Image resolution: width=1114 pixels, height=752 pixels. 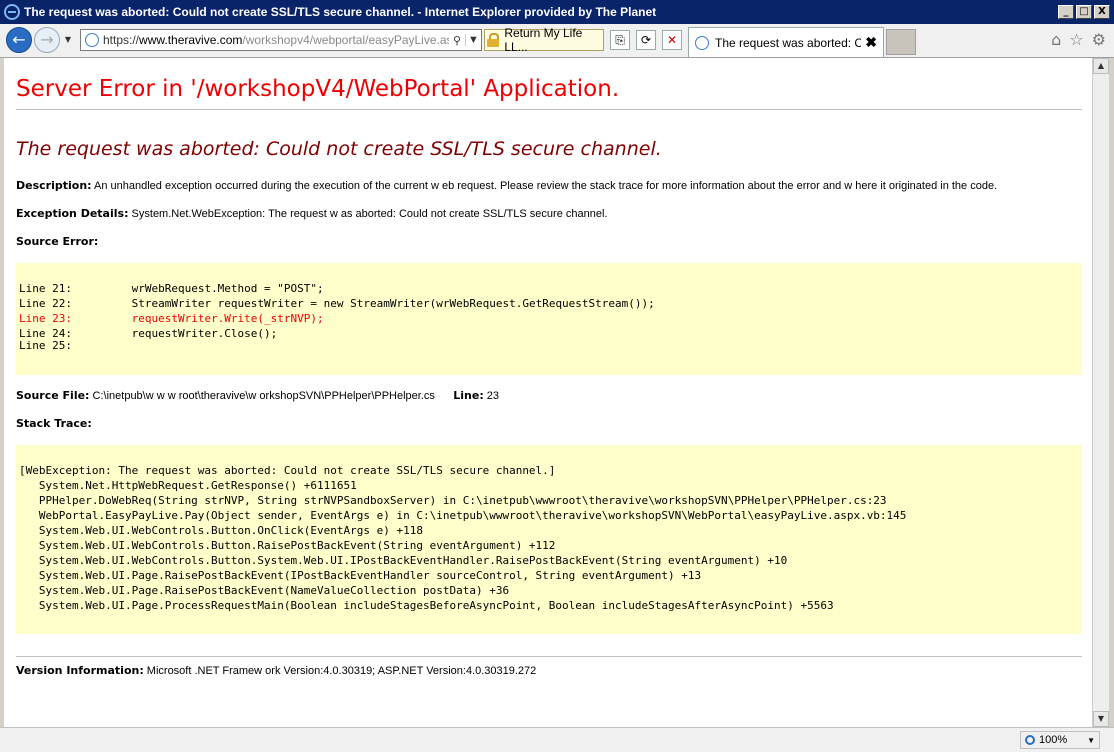 I want to click on version-label: Version Information:, so click(x=80, y=670).